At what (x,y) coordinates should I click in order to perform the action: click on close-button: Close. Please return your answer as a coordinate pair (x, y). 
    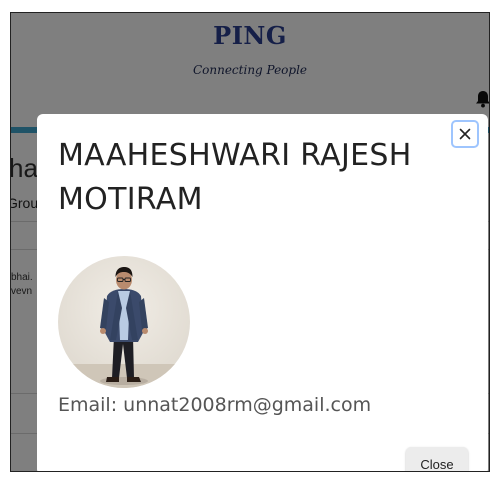
    Looking at the image, I should click on (437, 459).